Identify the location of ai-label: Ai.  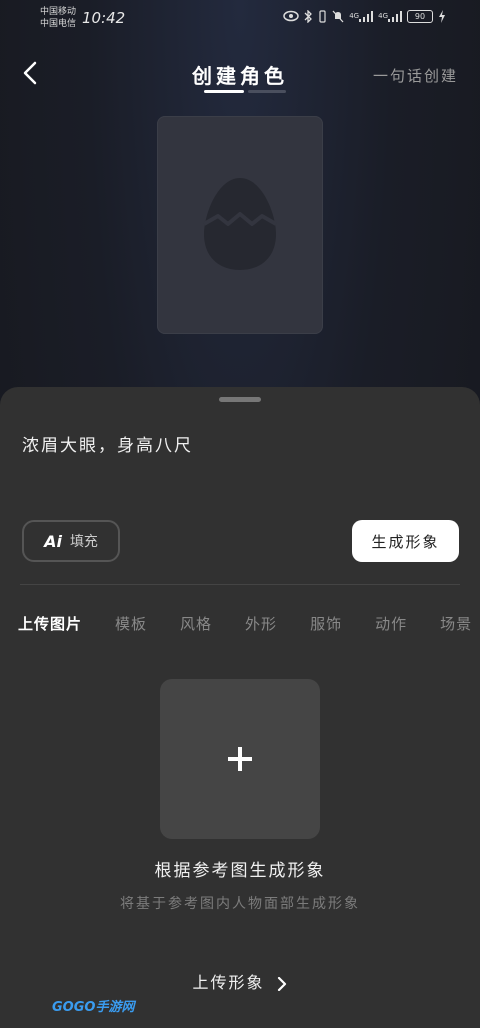
(53, 541).